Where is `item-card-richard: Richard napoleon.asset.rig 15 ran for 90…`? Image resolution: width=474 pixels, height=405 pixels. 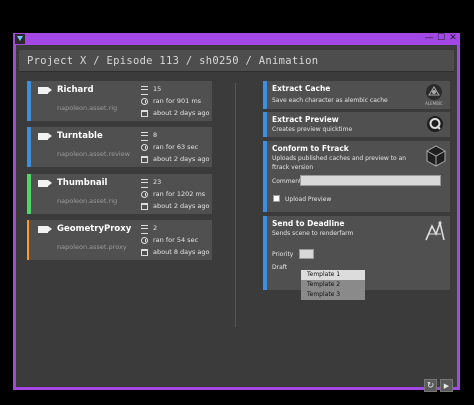
item-card-richard: Richard napoleon.asset.rig 15 ran for 90… is located at coordinates (119, 101).